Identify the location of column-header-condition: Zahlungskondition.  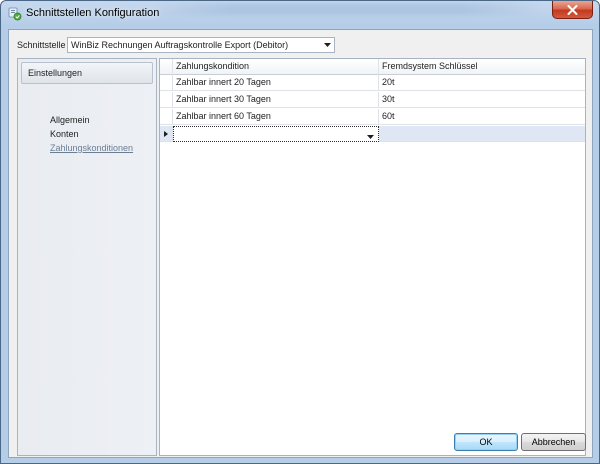
(276, 67).